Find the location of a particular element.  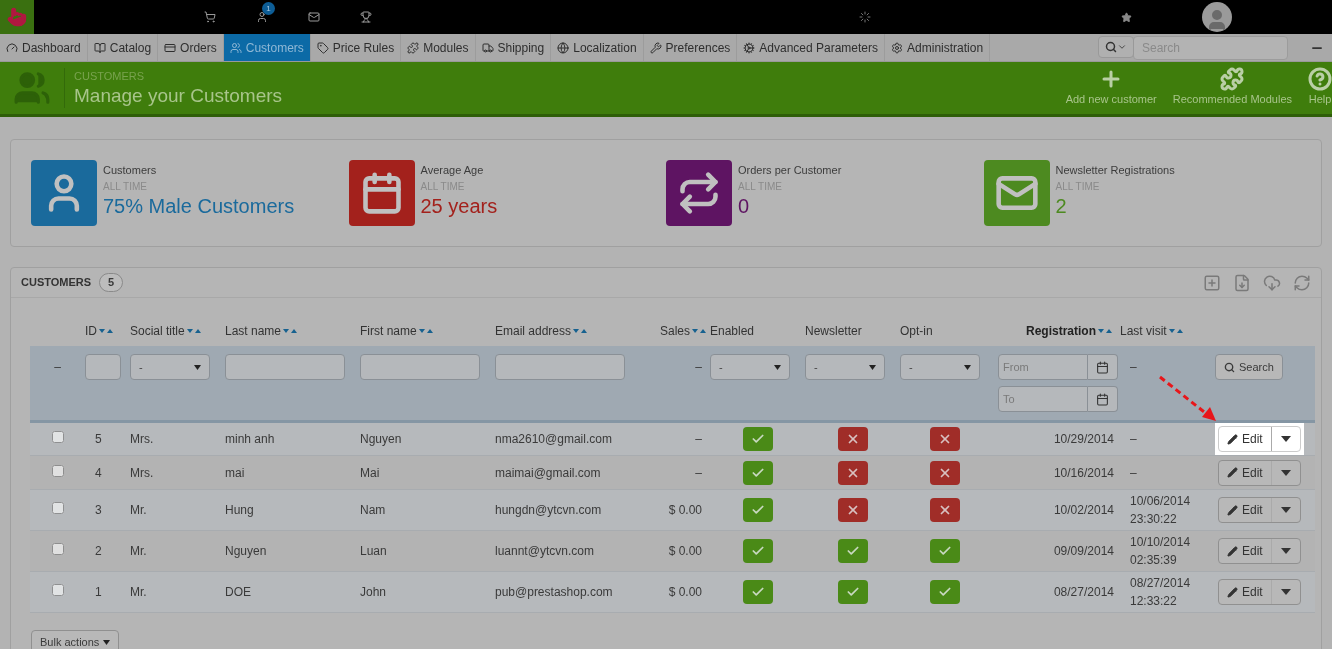

column-header: Last visit is located at coordinates (1143, 331).